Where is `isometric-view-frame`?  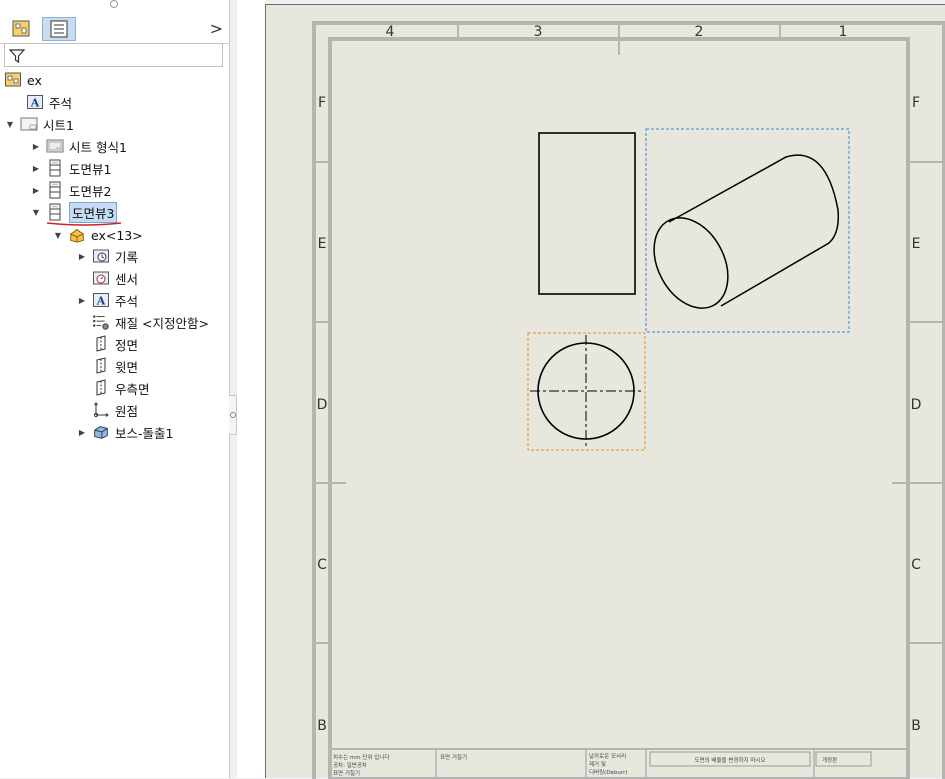 isometric-view-frame is located at coordinates (747, 230).